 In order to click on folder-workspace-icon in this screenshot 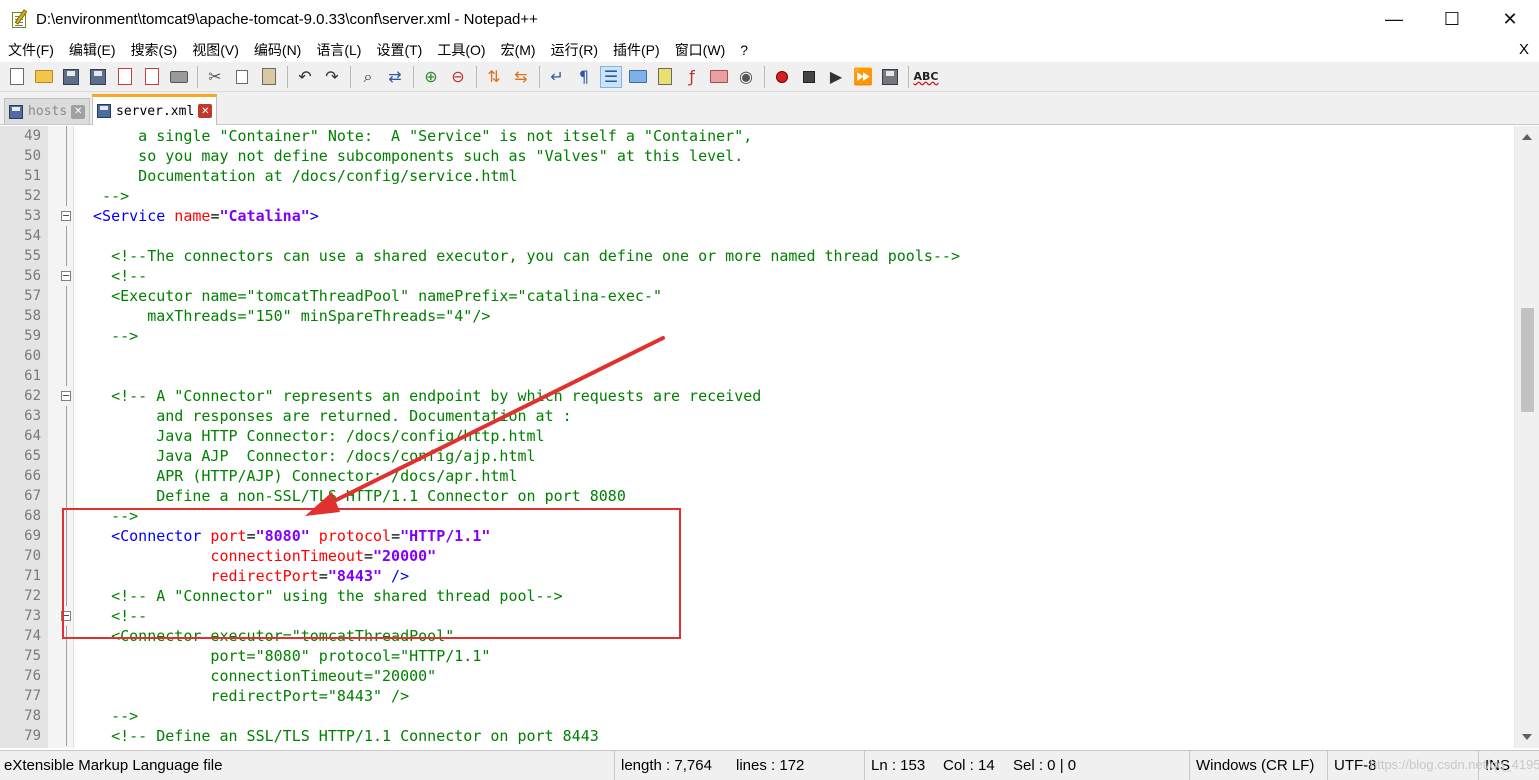, I will do `click(719, 77)`.